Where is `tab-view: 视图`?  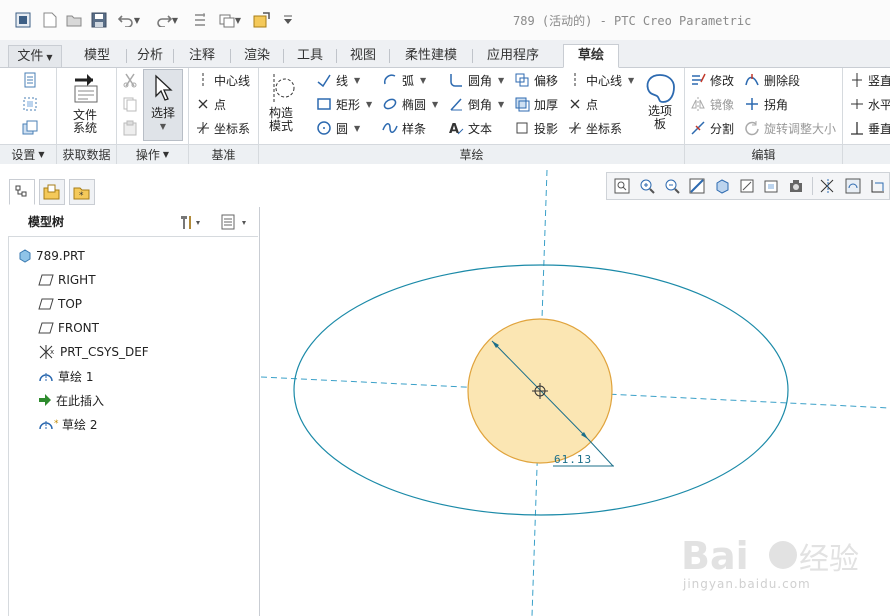 tab-view: 视图 is located at coordinates (363, 56).